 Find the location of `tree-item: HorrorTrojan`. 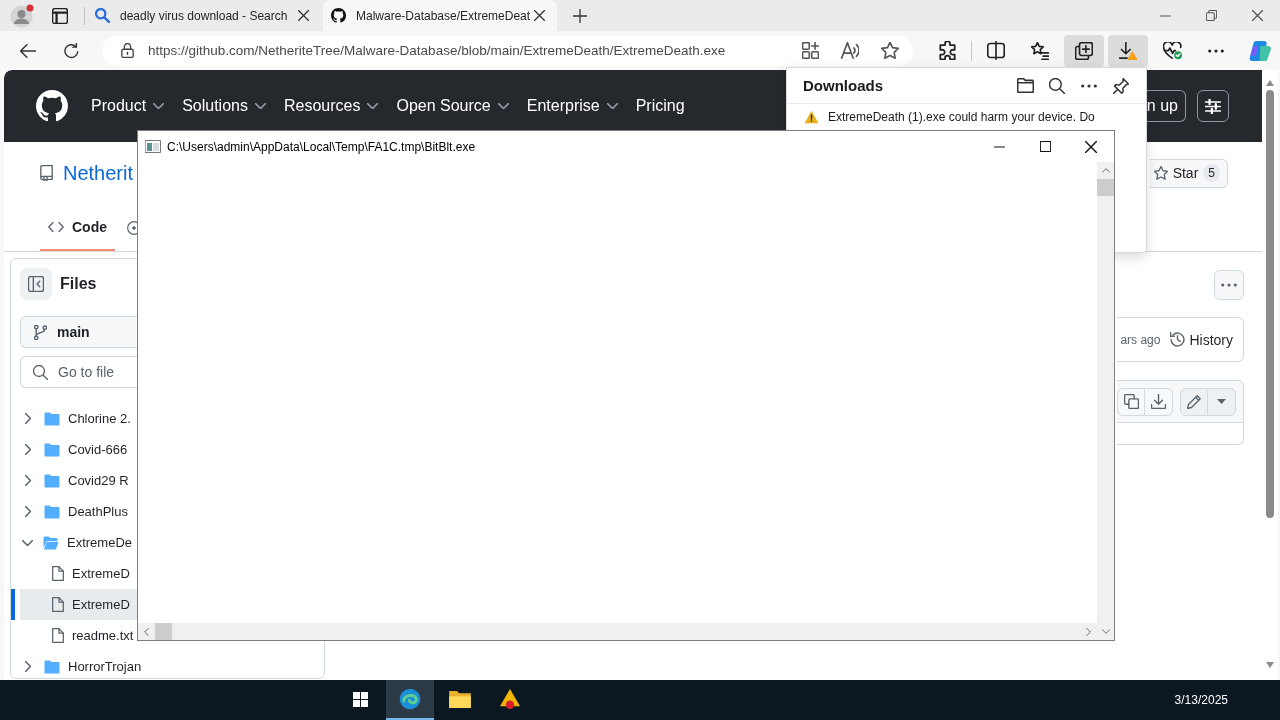

tree-item: HorrorTrojan is located at coordinates (78, 664).